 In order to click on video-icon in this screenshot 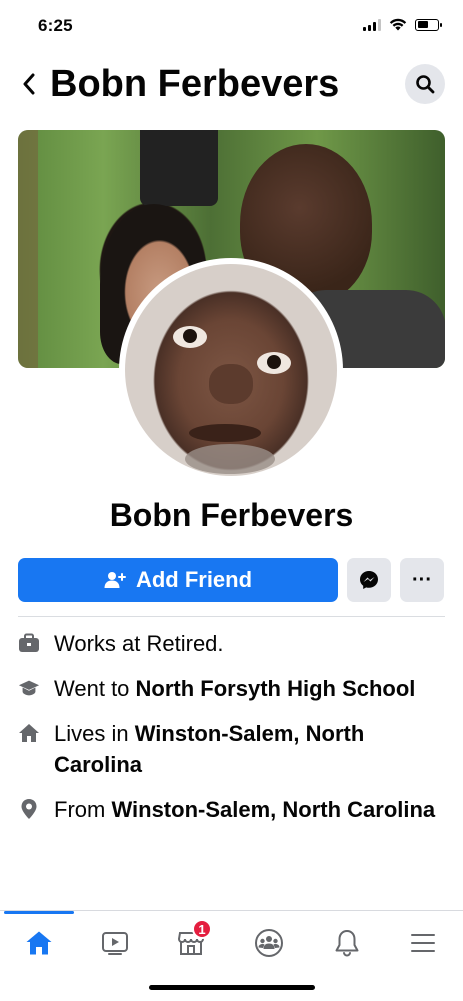, I will do `click(115, 943)`.